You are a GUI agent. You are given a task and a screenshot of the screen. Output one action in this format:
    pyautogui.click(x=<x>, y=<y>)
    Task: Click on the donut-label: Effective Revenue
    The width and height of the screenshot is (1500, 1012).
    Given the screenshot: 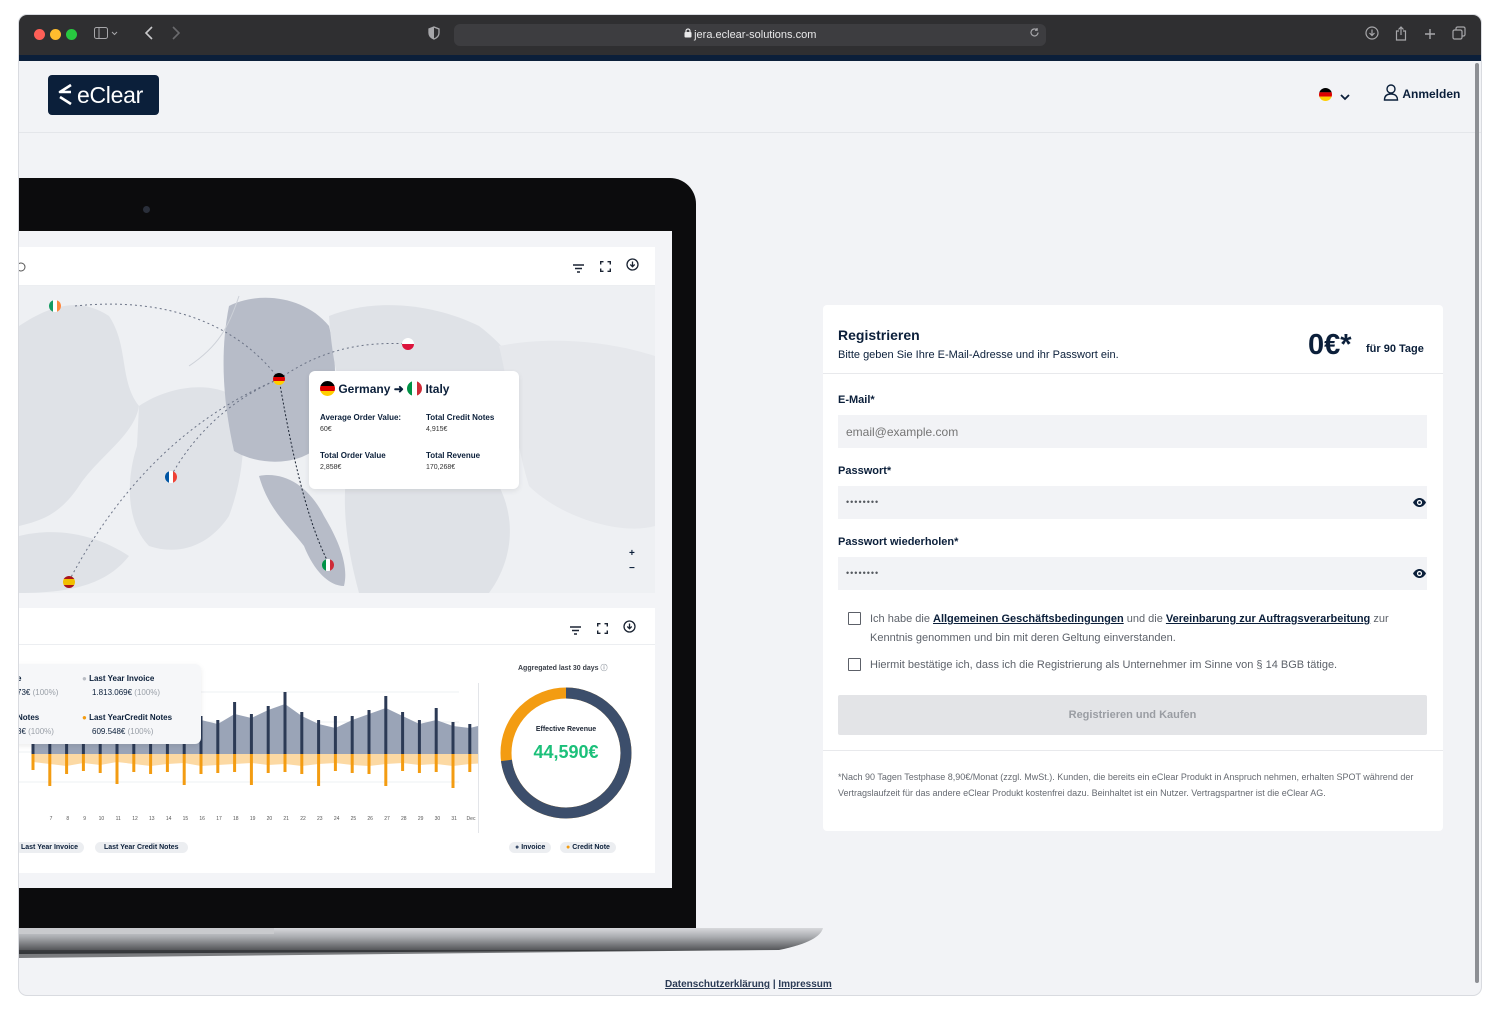 What is the action you would take?
    pyautogui.click(x=566, y=729)
    